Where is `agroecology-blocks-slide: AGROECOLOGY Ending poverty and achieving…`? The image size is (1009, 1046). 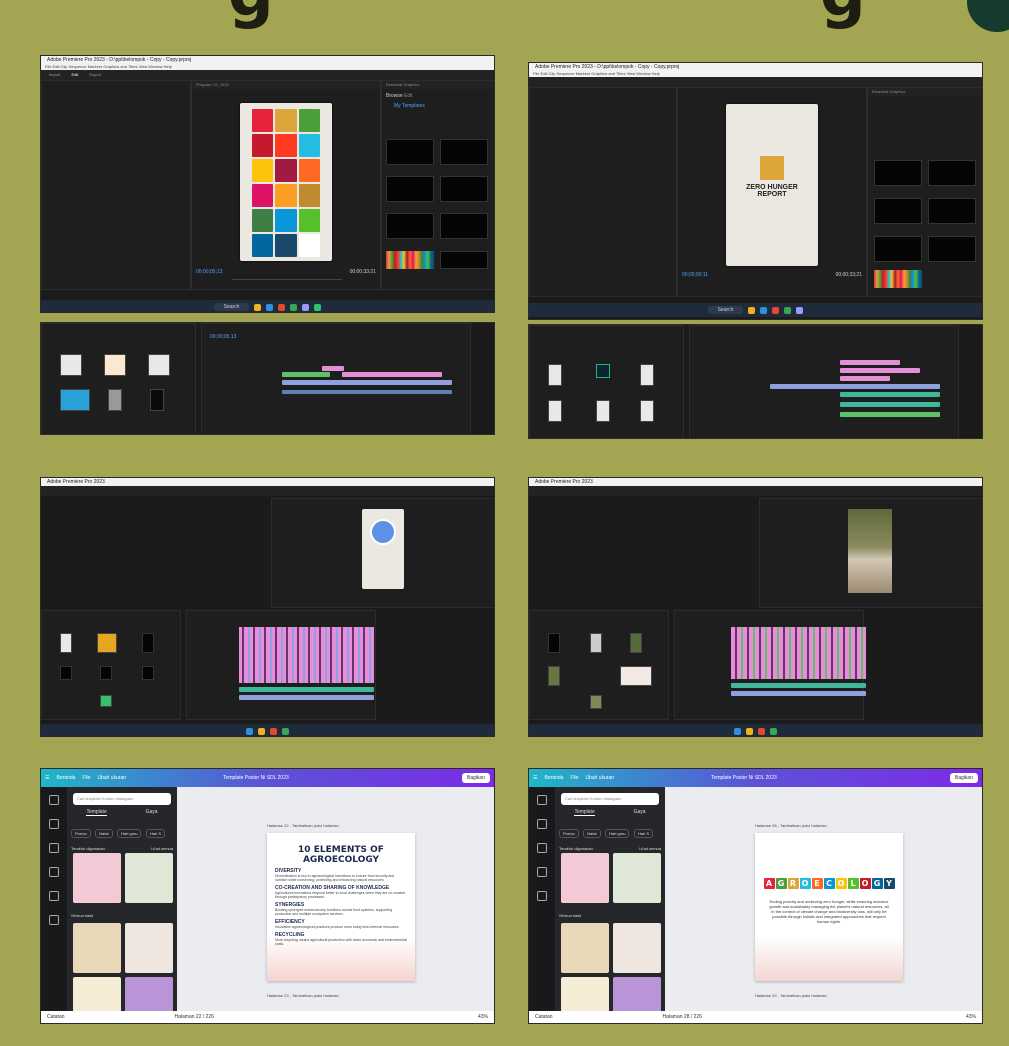 agroecology-blocks-slide: AGROECOLOGY Ending poverty and achieving… is located at coordinates (829, 907).